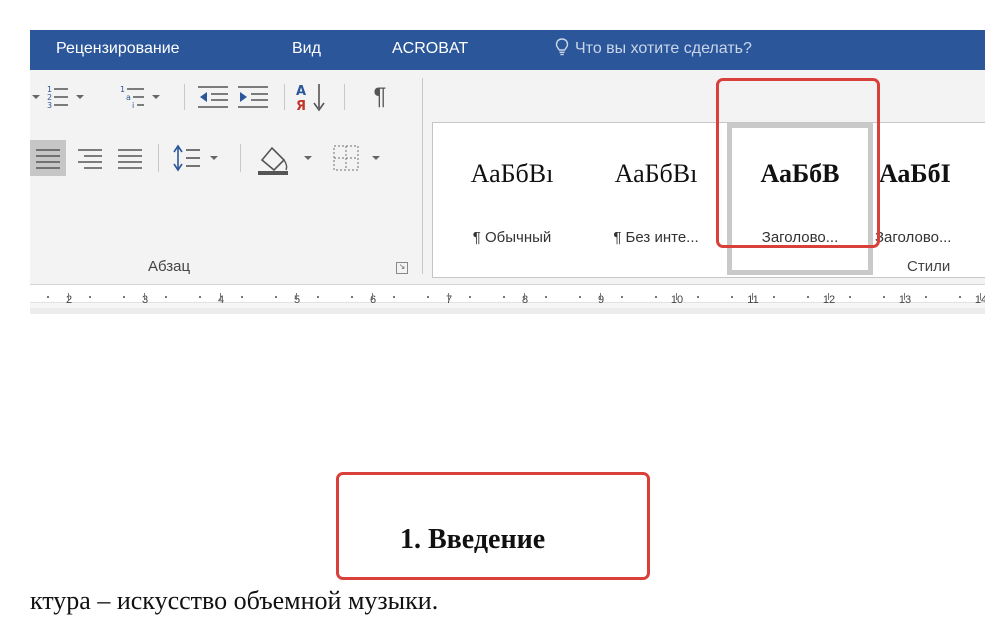  What do you see at coordinates (253, 97) in the screenshot?
I see `increase-indent-icon` at bounding box center [253, 97].